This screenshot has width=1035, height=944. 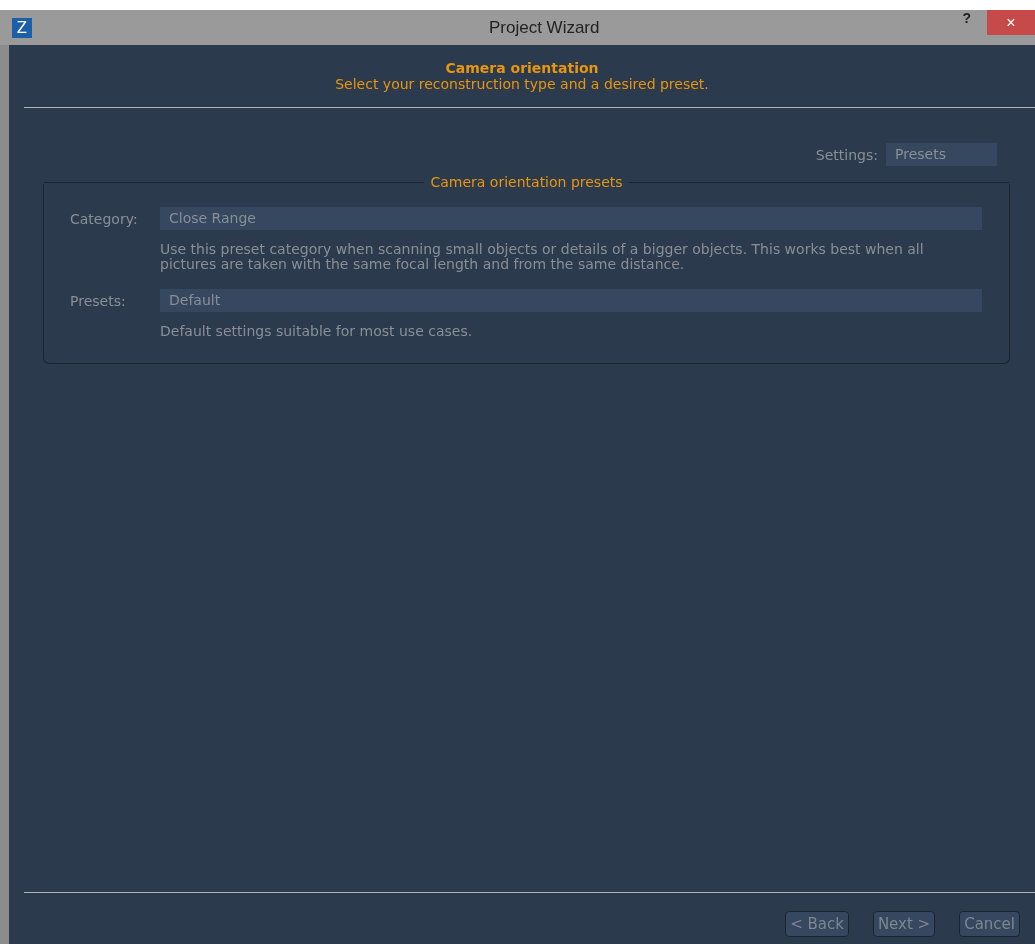 I want to click on field-label: Presets:, so click(x=98, y=300).